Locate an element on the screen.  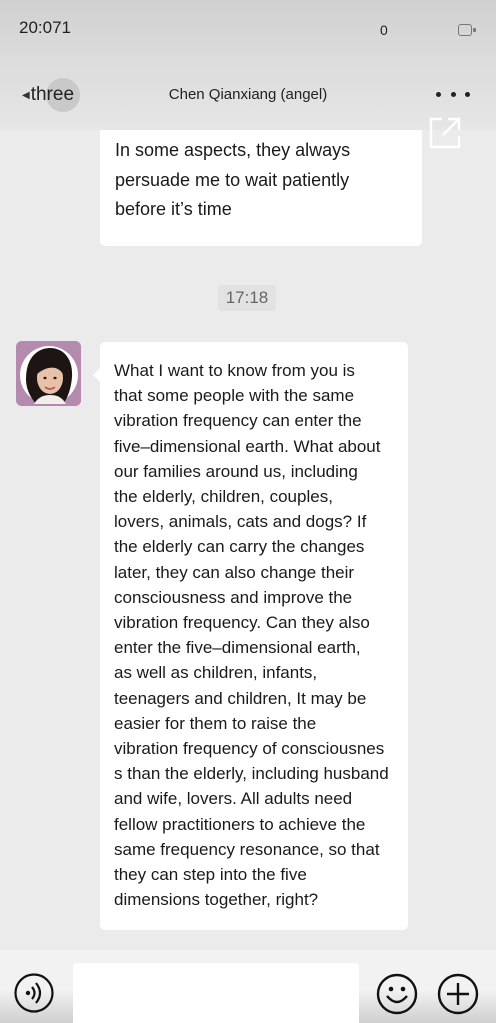
message-line: they can step into the five is located at coordinates (210, 875).